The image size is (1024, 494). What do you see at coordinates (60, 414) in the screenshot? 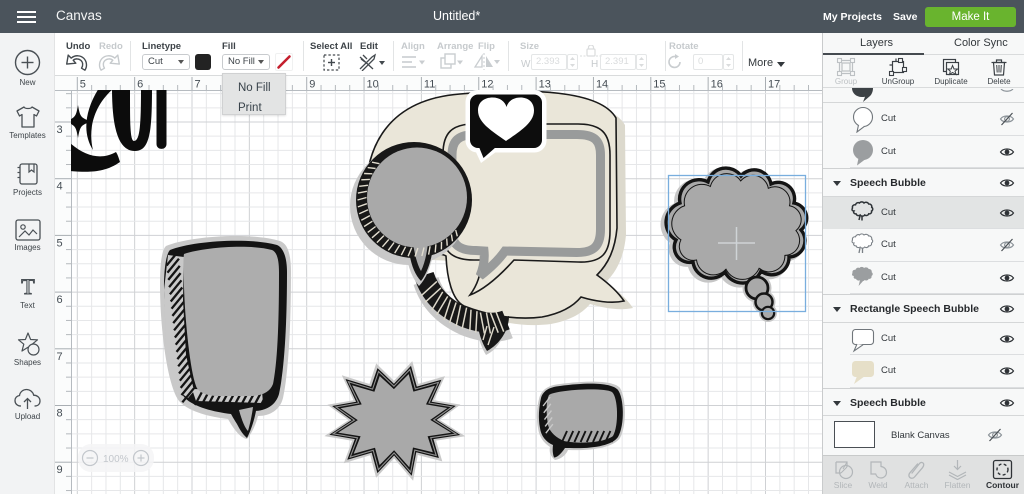
I see `svg-text: 8` at bounding box center [60, 414].